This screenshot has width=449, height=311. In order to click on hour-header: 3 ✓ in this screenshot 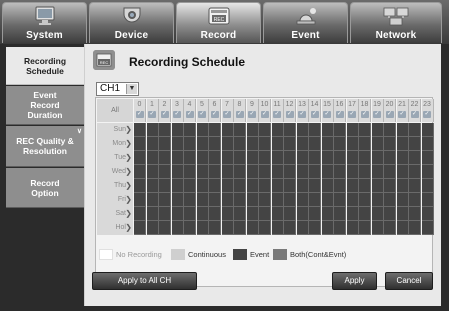, I will do `click(177, 110)`.